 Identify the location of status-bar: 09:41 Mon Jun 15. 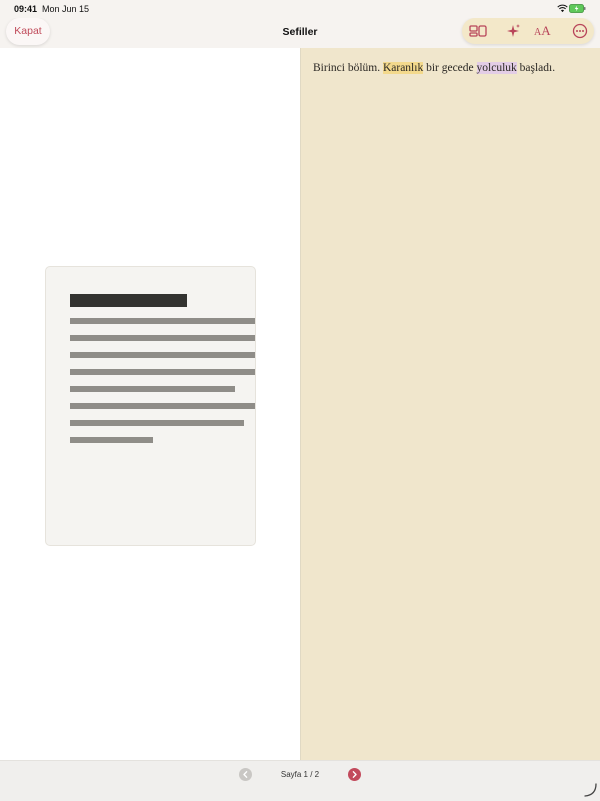
(300, 9).